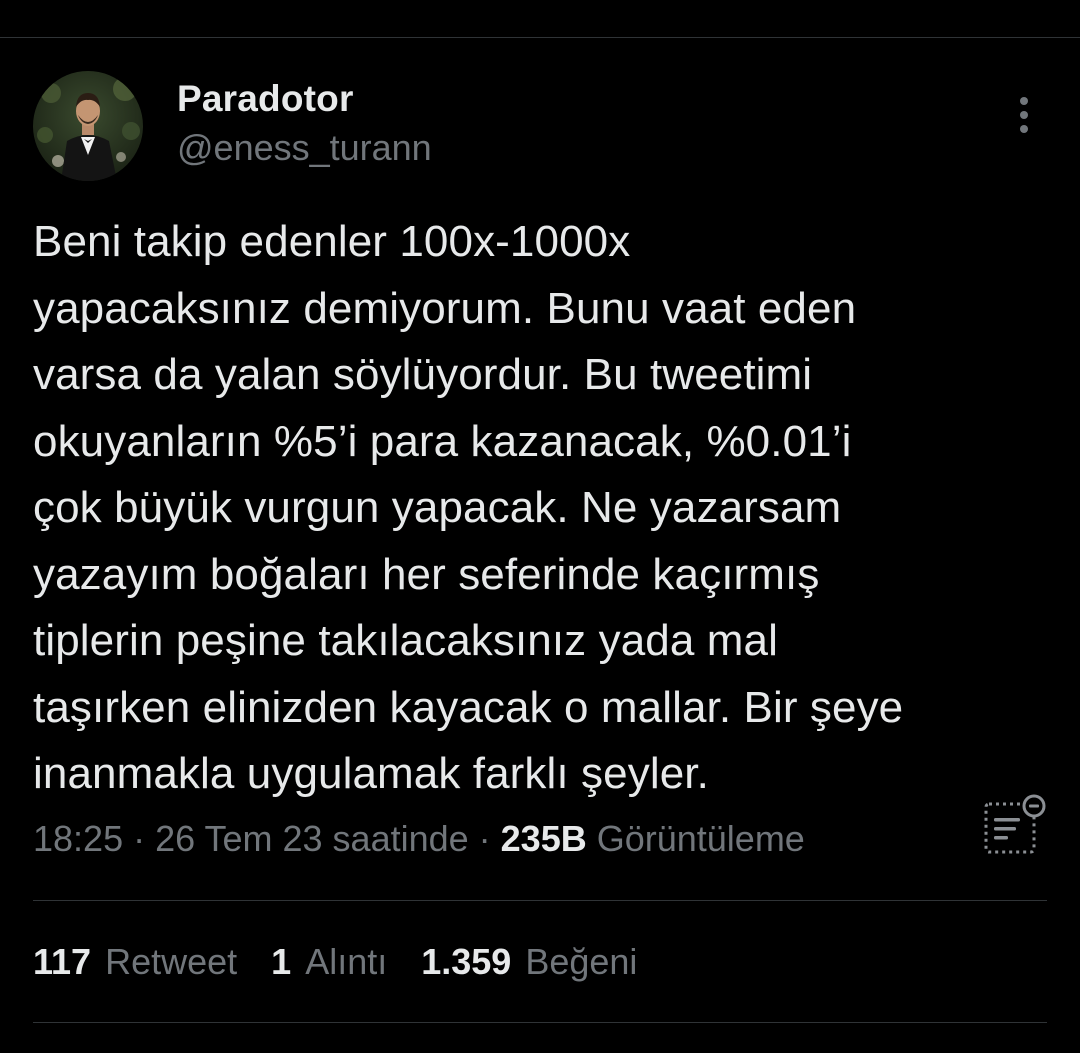 This screenshot has width=1080, height=1053. What do you see at coordinates (265, 99) in the screenshot?
I see `display-name: Paradotor` at bounding box center [265, 99].